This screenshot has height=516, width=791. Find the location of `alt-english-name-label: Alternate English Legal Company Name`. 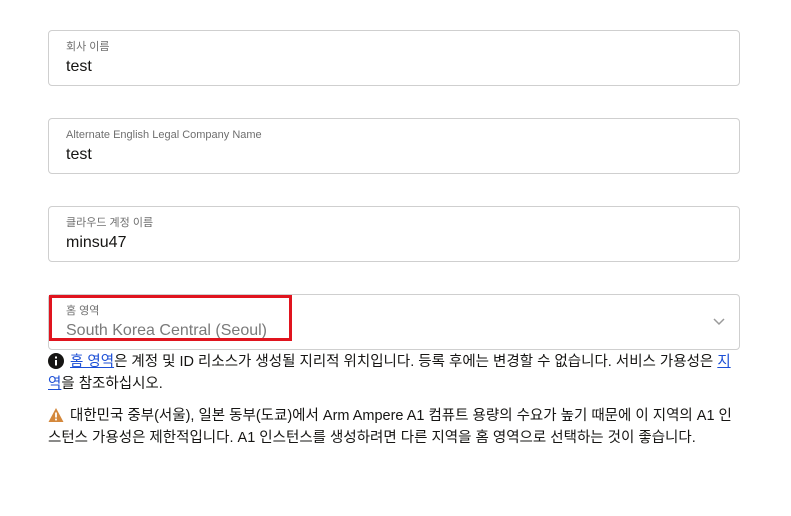

alt-english-name-label: Alternate English Legal Company Name is located at coordinates (164, 135).